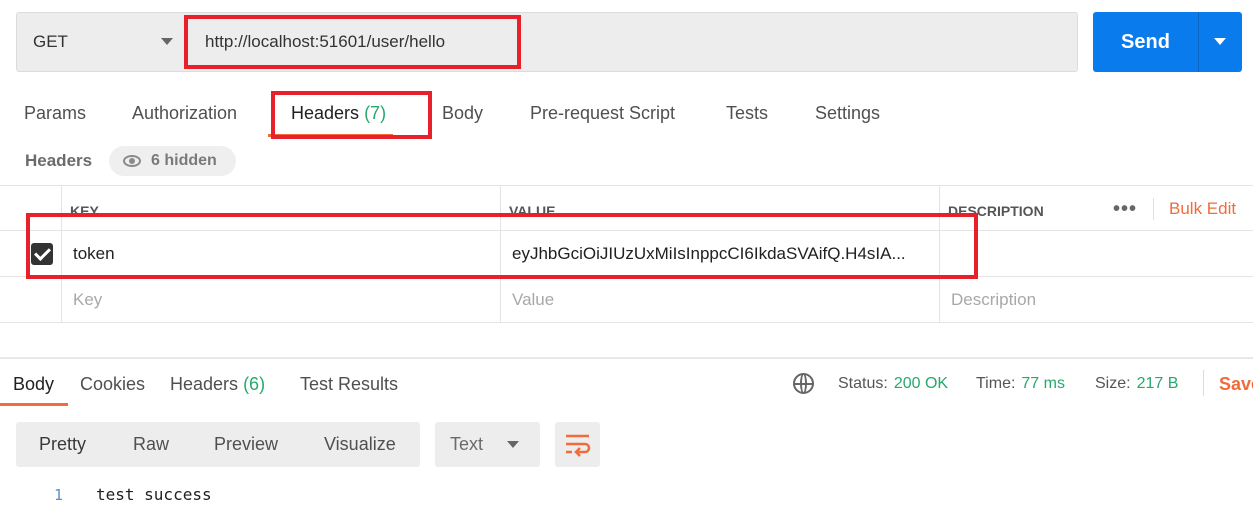 This screenshot has width=1253, height=513. Describe the element at coordinates (626, 300) in the screenshot. I see `table-row: Key Value Description` at that location.